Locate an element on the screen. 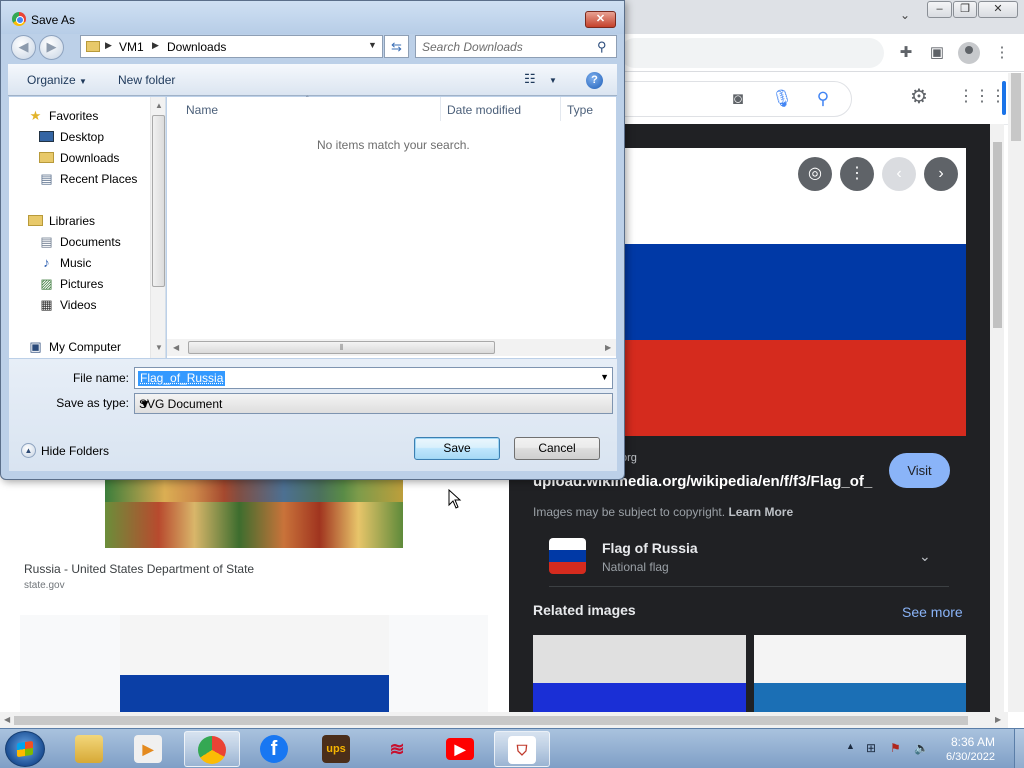 Image resolution: width=1024 pixels, height=768 pixels. volume-icon: 🔈 is located at coordinates (921, 748).